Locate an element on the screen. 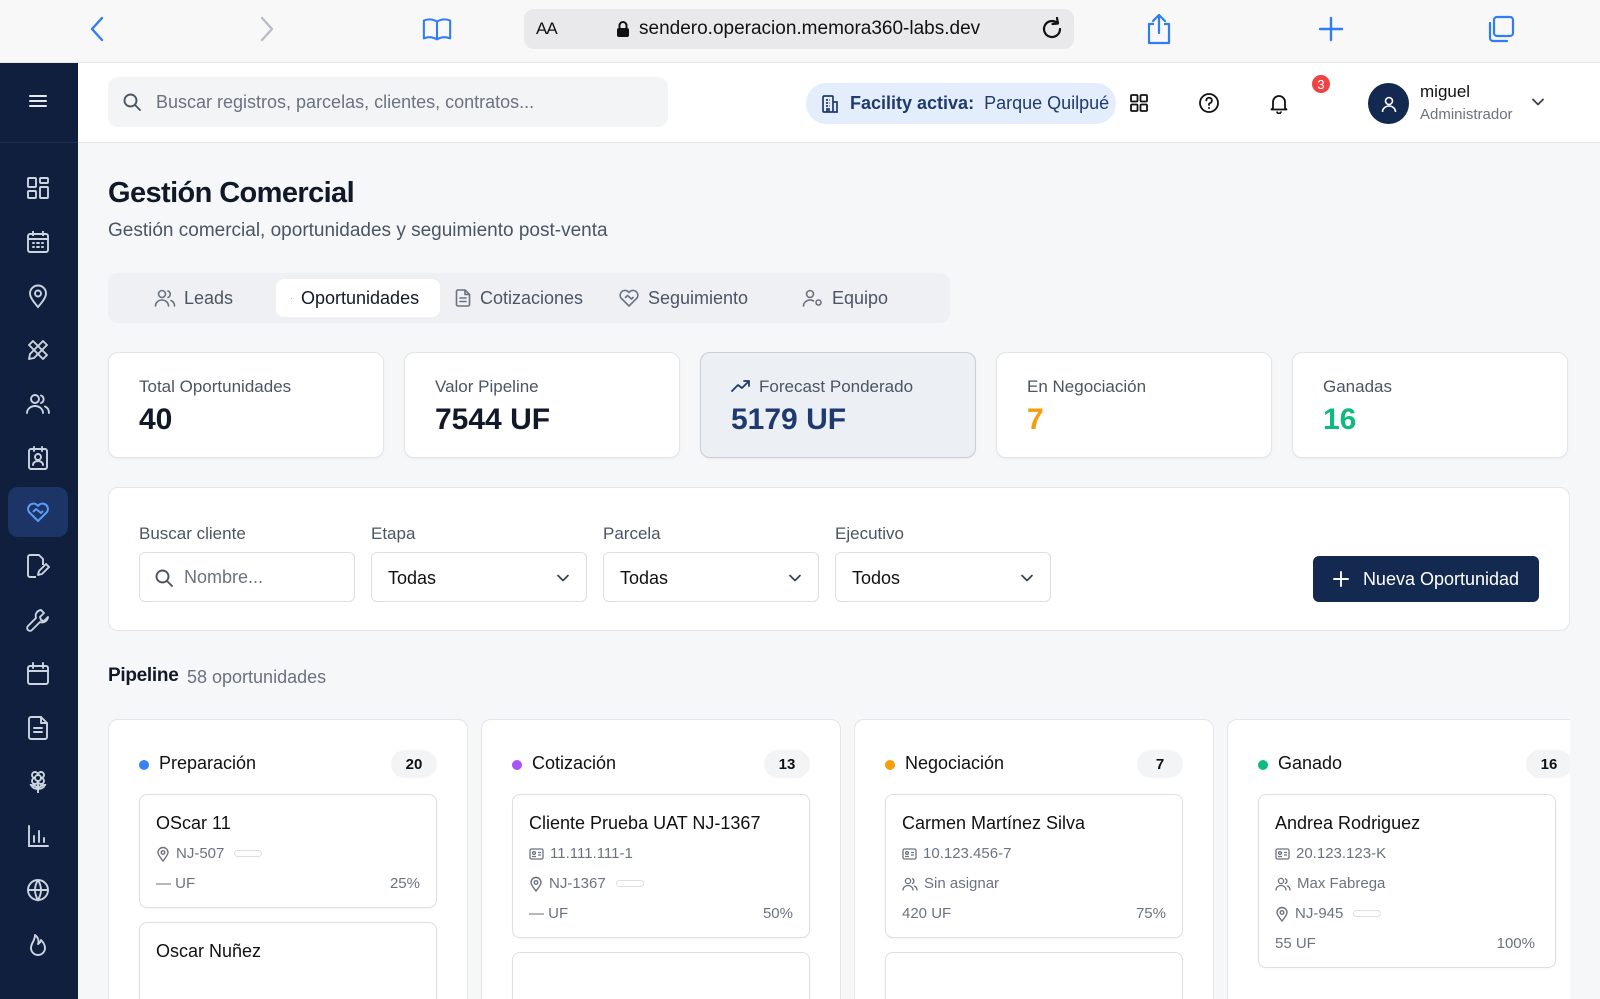  file-edit-icon is located at coordinates (38, 566).